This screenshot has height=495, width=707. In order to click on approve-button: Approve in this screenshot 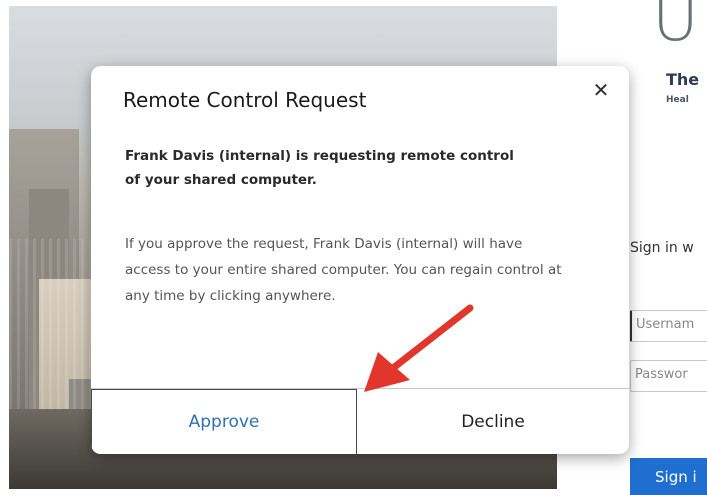, I will do `click(224, 421)`.